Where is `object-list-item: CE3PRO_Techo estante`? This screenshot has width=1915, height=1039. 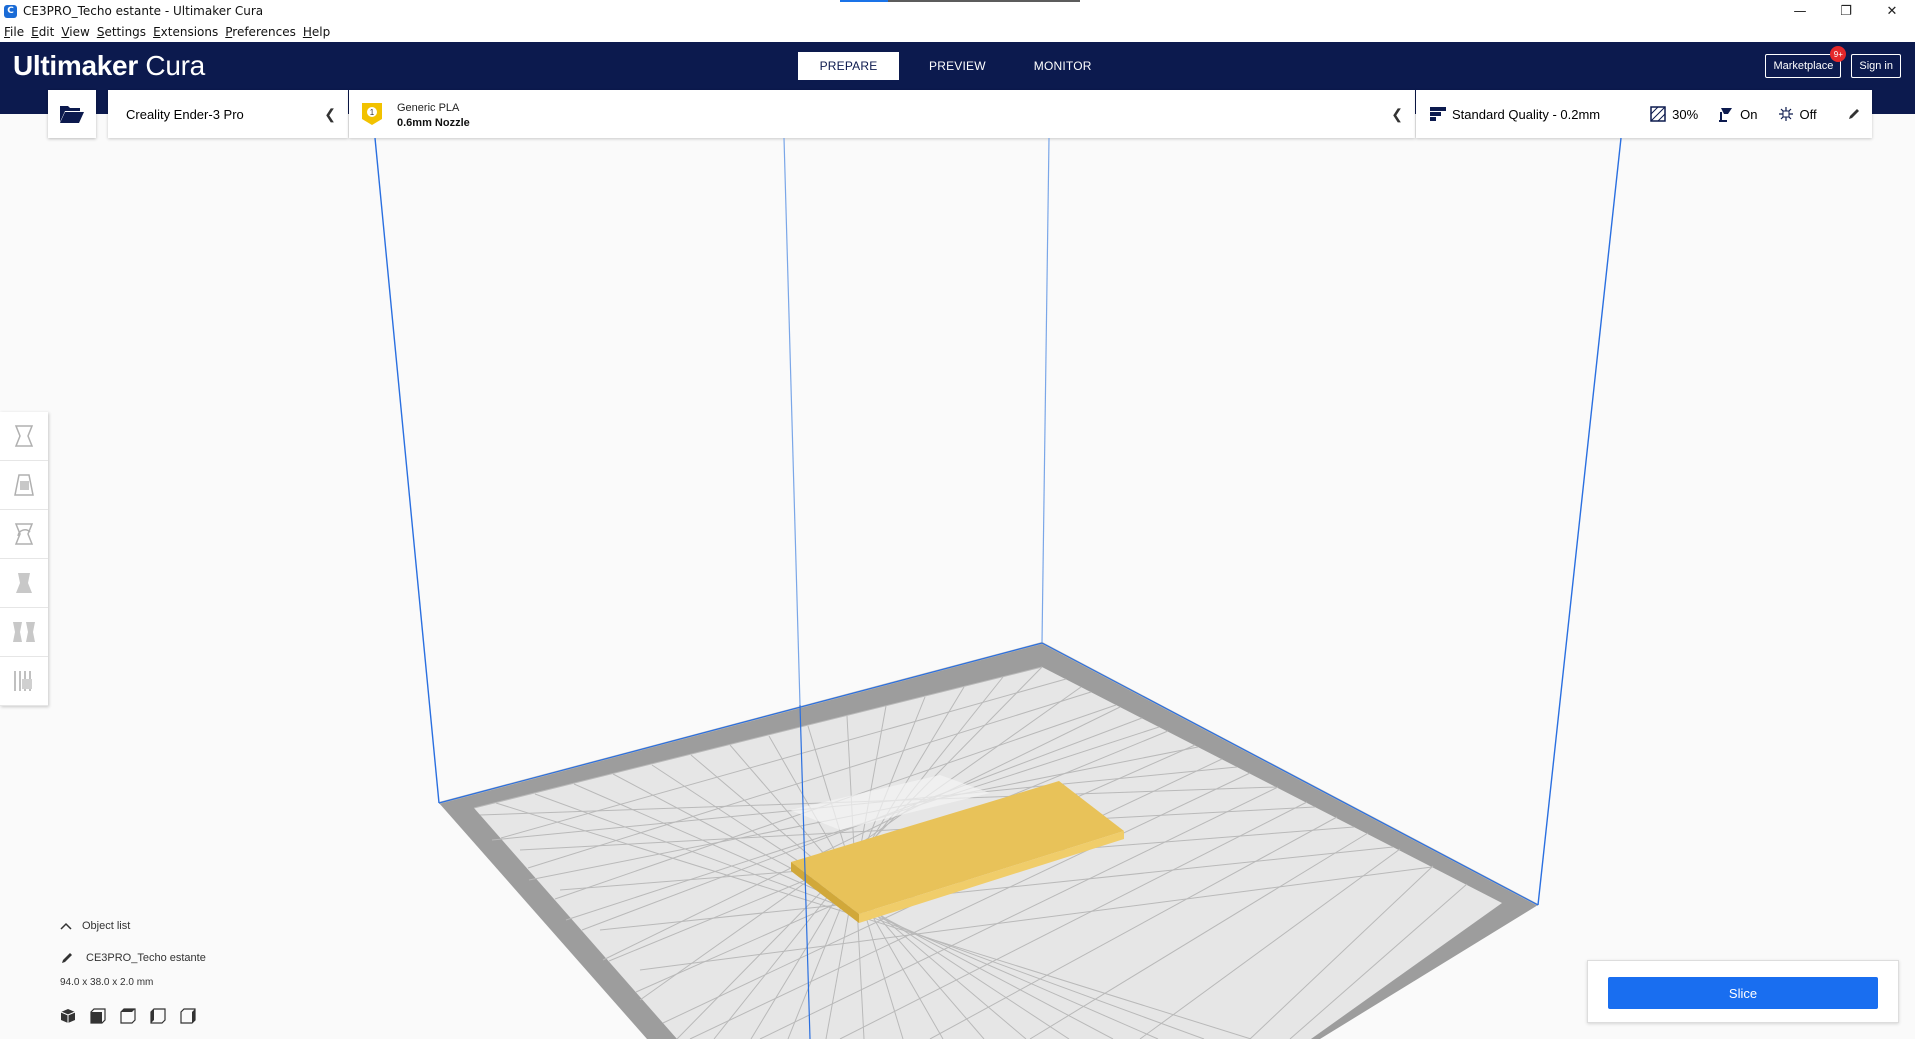 object-list-item: CE3PRO_Techo estante is located at coordinates (185, 958).